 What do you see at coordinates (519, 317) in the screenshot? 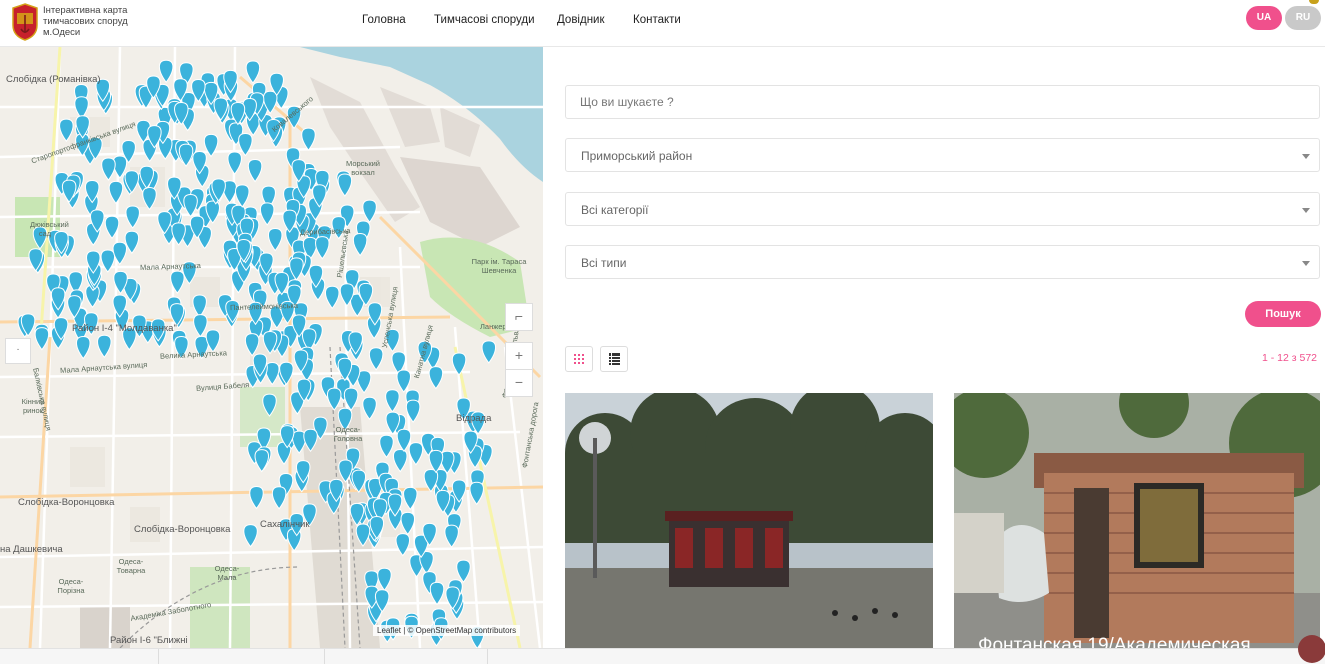
I see `fullscreen-button: ⌐` at bounding box center [519, 317].